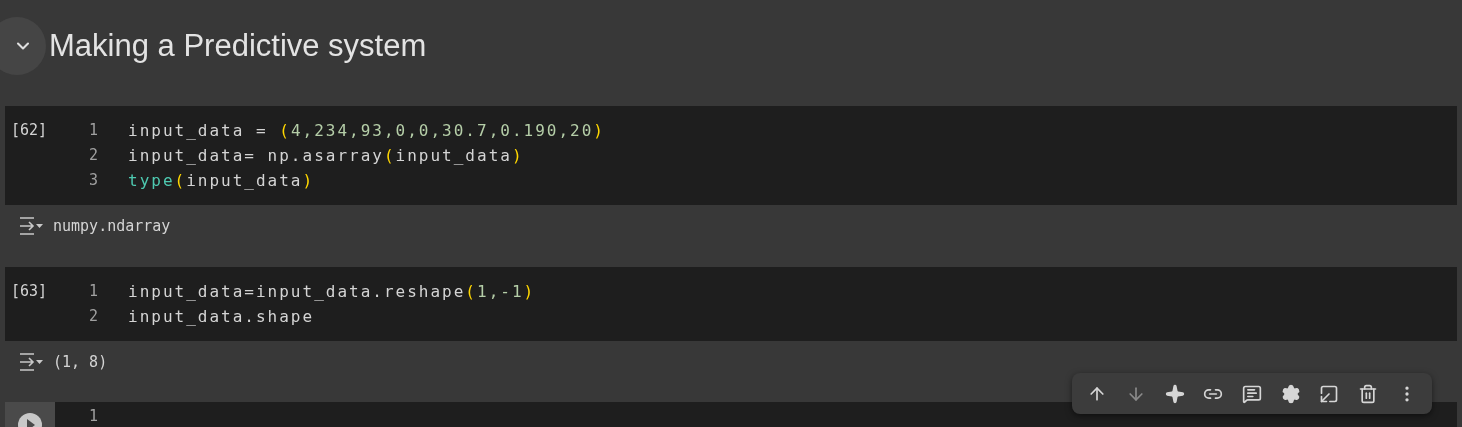  I want to click on run-button, so click(30, 419).